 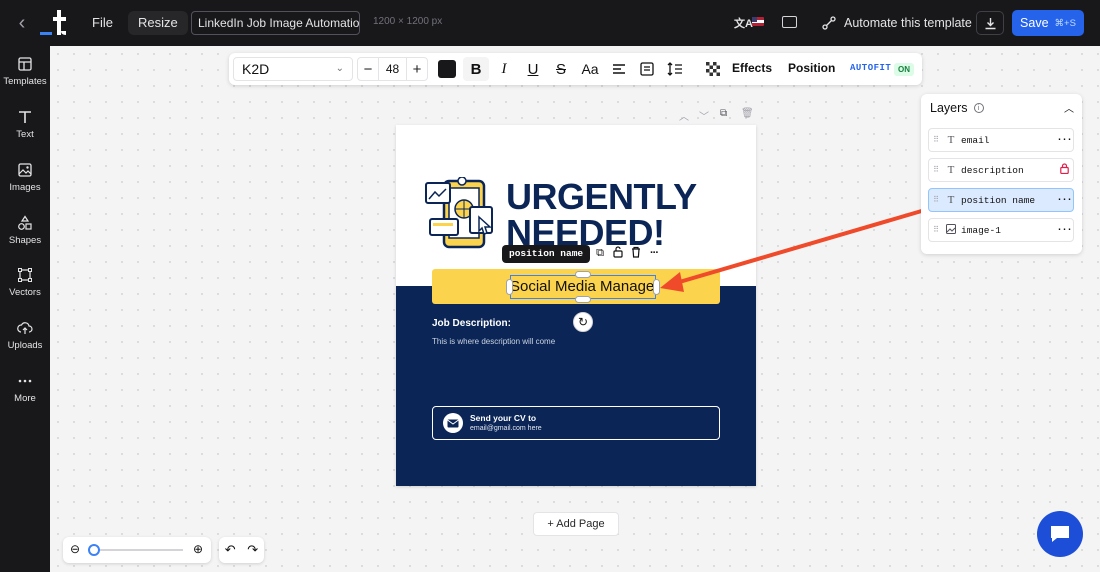 What do you see at coordinates (25, 237) in the screenshot?
I see `sidebar-item-shapes: Shapes` at bounding box center [25, 237].